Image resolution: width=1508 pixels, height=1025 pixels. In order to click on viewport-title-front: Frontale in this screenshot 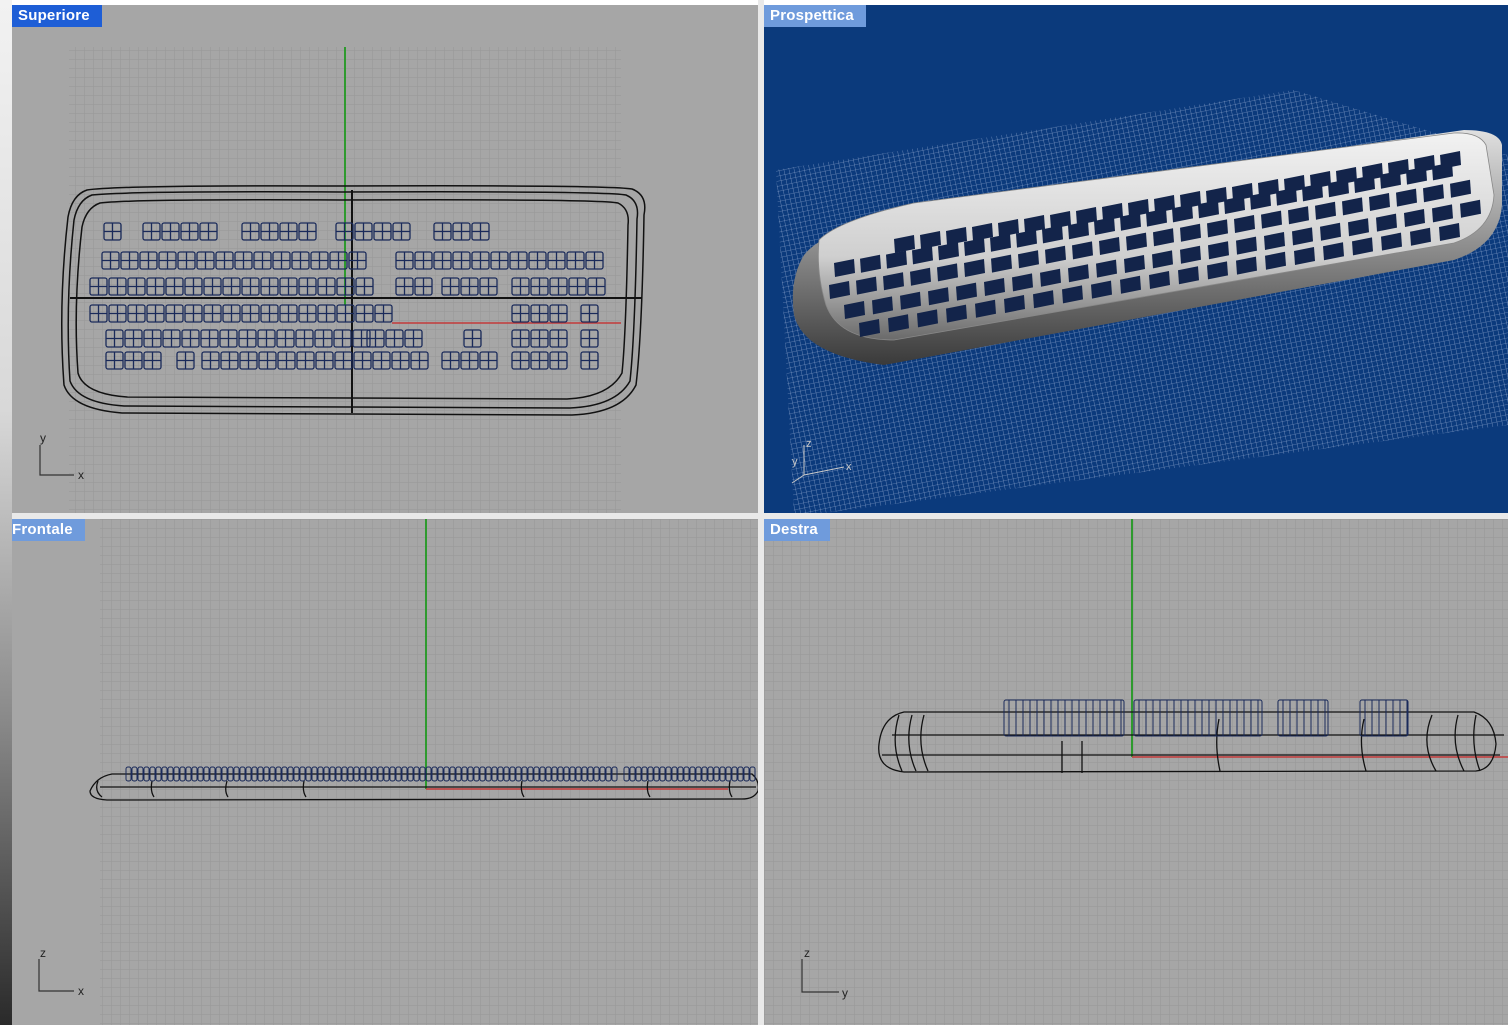, I will do `click(48, 530)`.